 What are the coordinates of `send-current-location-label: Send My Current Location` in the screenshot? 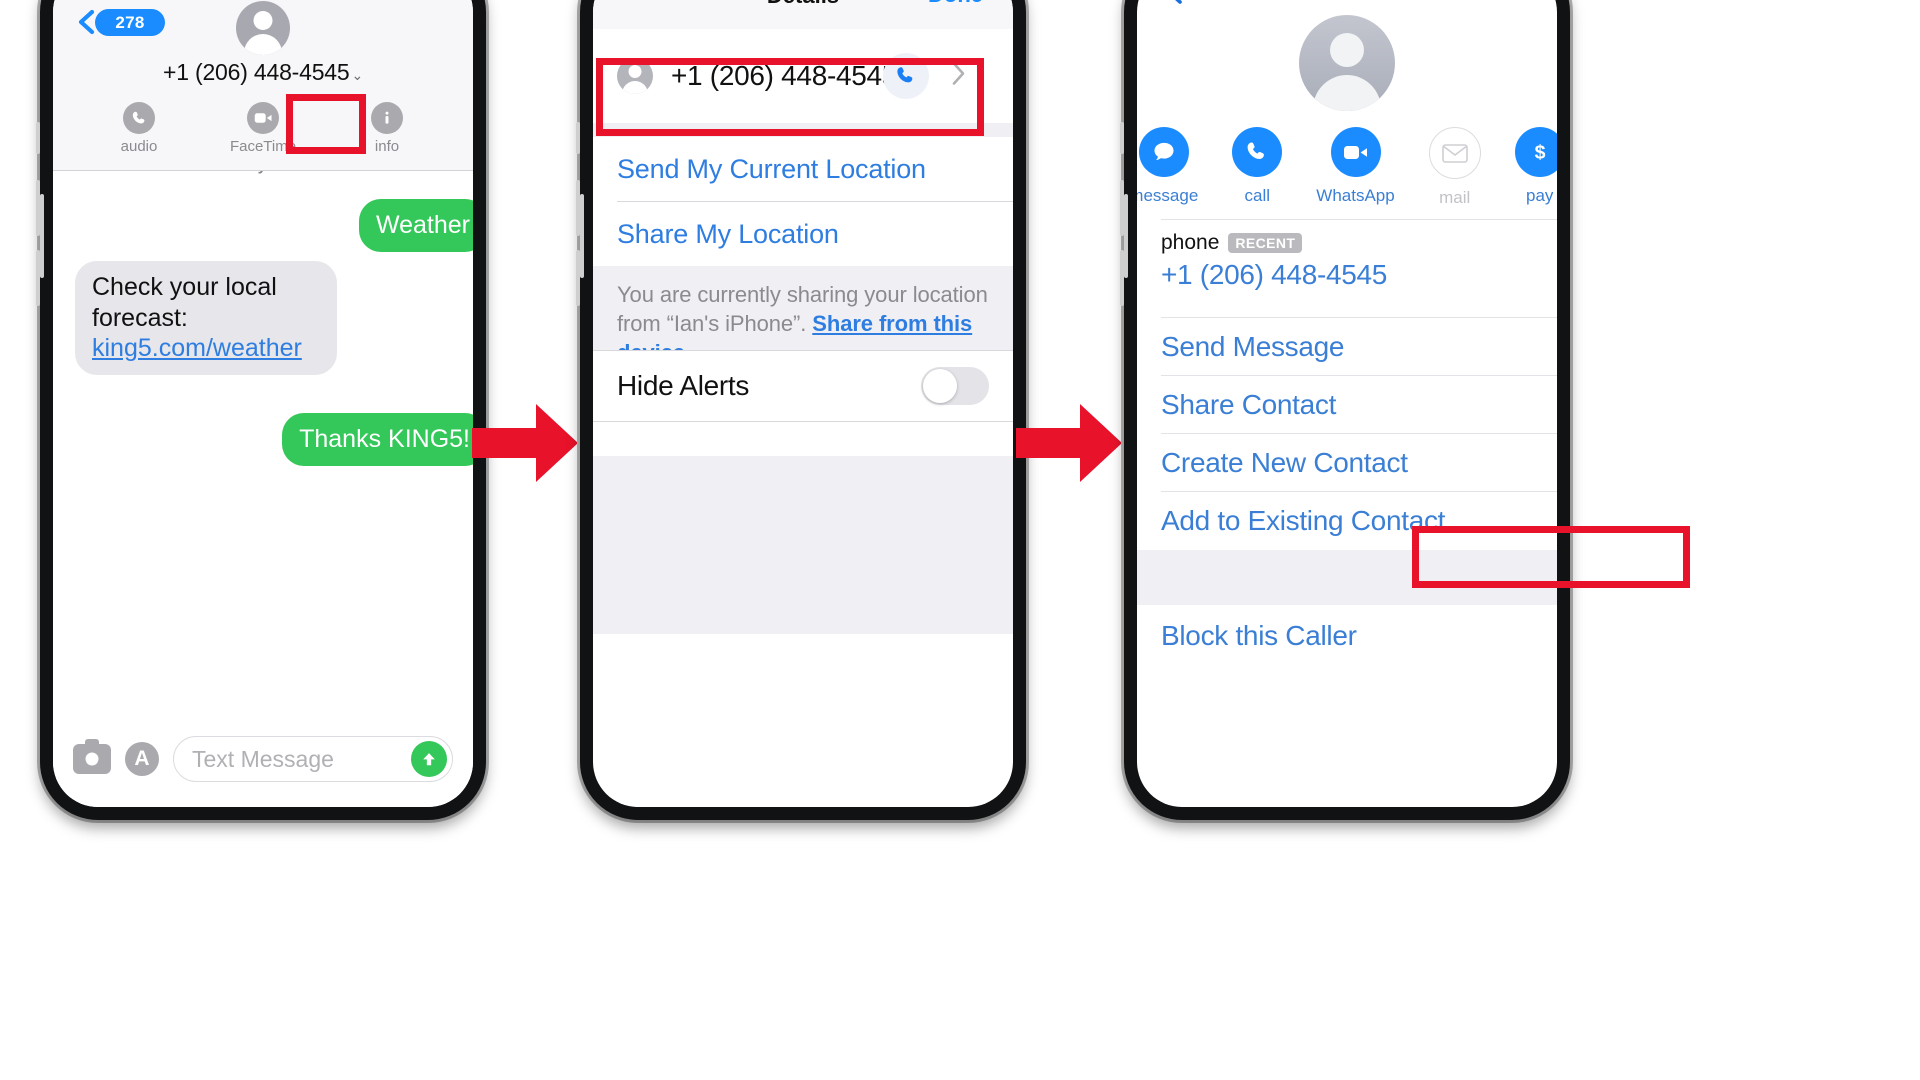 It's located at (771, 168).